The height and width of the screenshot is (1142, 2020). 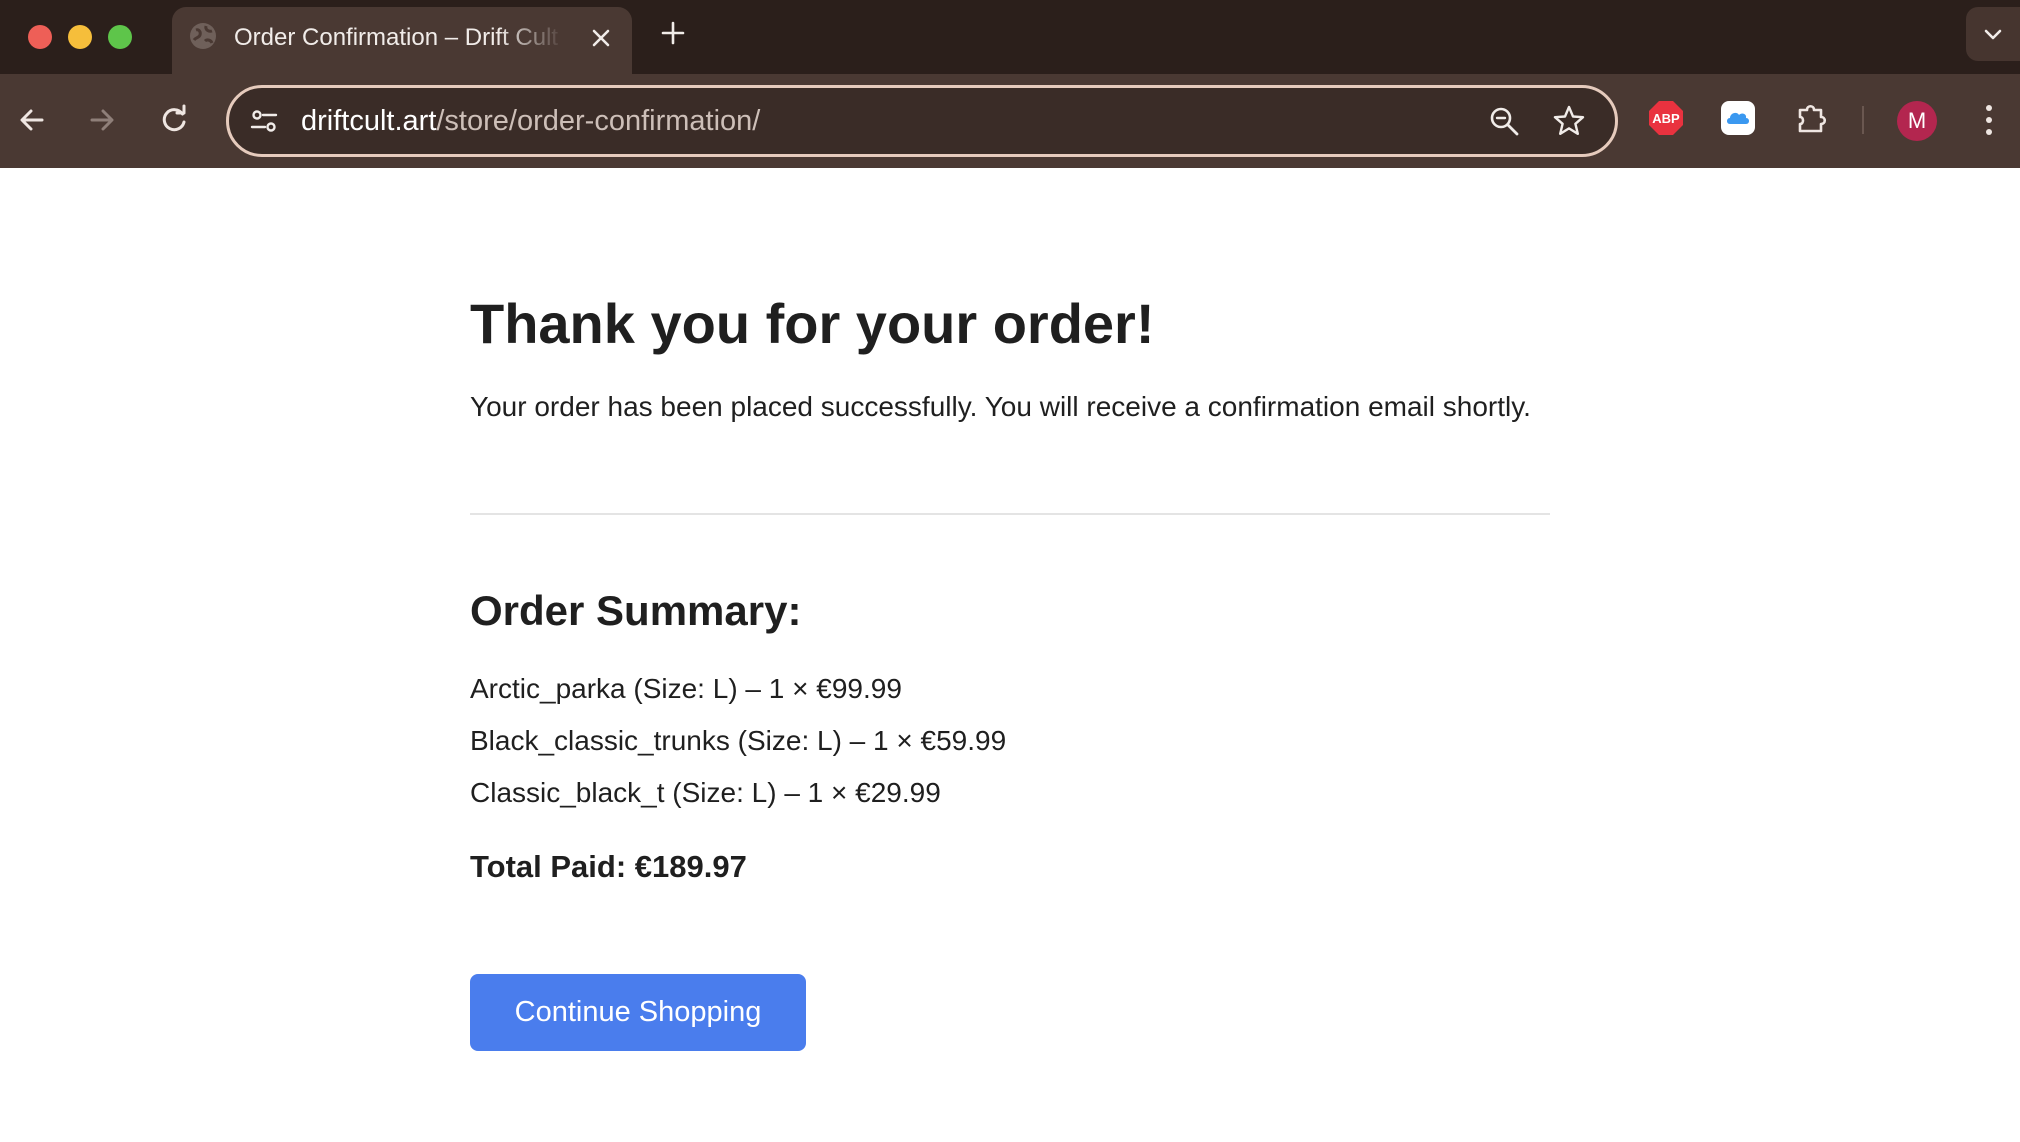 What do you see at coordinates (1812, 118) in the screenshot?
I see `puzzle-extensions-icon` at bounding box center [1812, 118].